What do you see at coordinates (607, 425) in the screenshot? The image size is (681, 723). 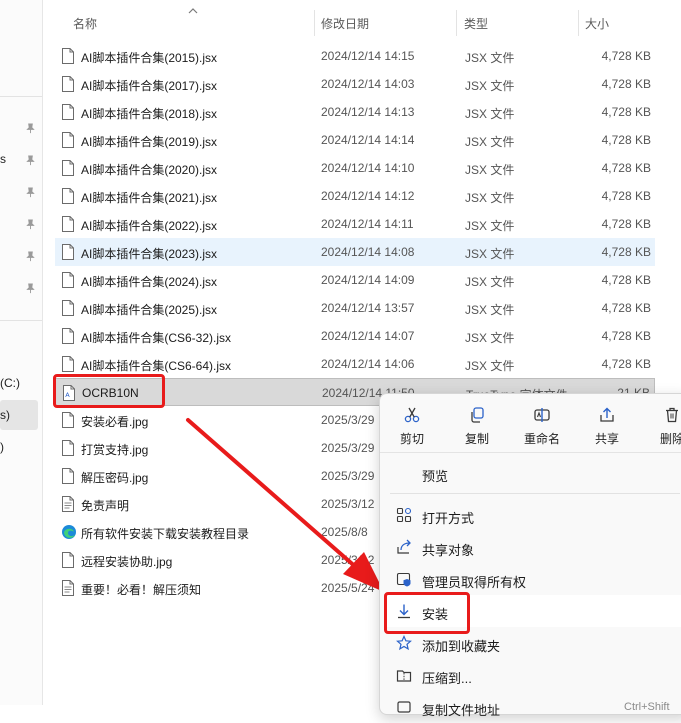 I see `share-button: 共享` at bounding box center [607, 425].